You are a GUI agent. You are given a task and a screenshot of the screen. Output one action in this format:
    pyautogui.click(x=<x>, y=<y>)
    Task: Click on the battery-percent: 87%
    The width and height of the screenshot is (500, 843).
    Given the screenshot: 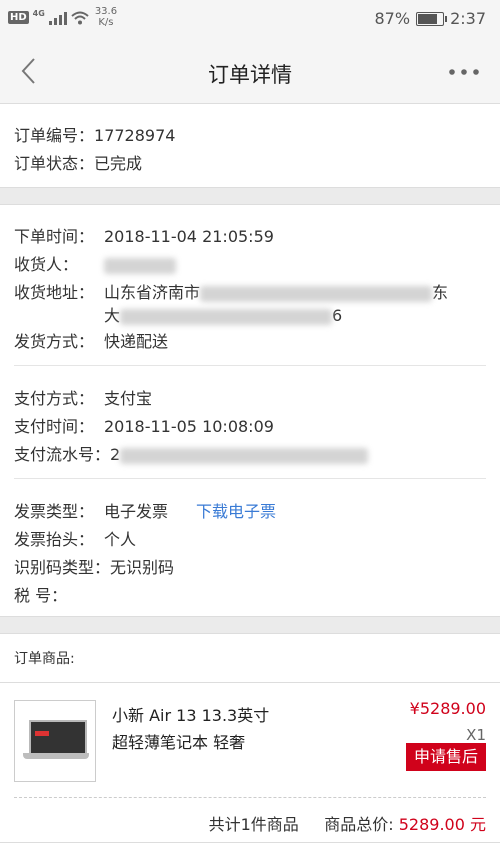 What is the action you would take?
    pyautogui.click(x=392, y=18)
    